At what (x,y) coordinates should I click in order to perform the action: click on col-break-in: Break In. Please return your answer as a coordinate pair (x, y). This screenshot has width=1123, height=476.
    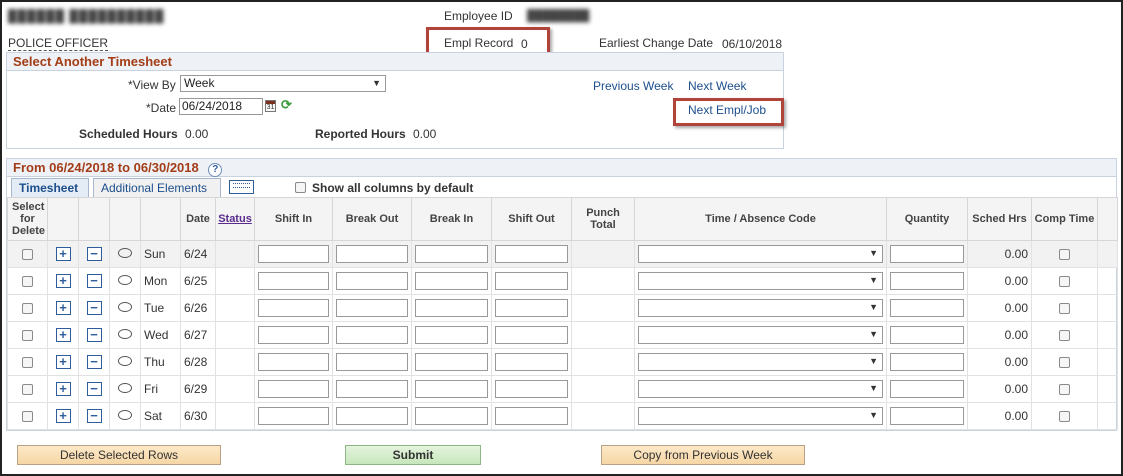
    Looking at the image, I should click on (451, 219).